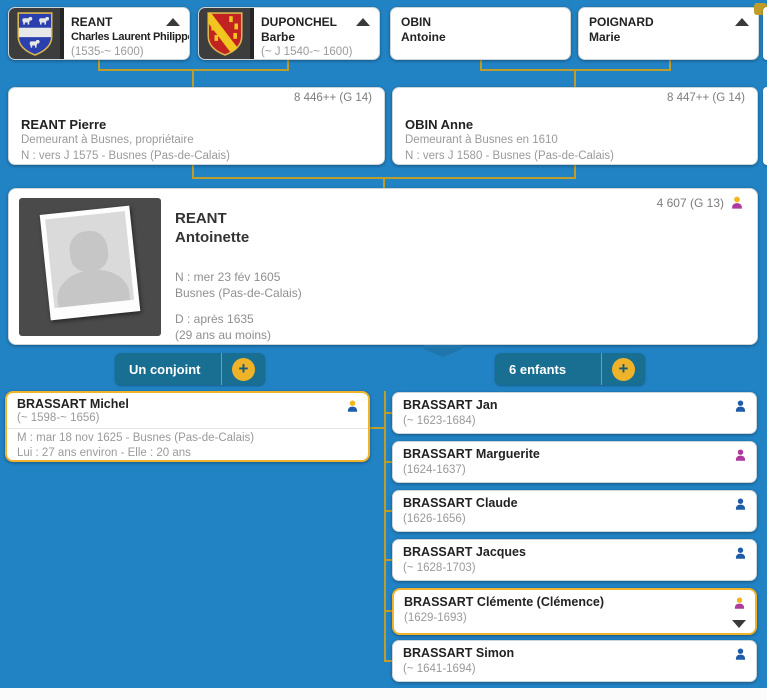  I want to click on child-card-5-selected: BRASSART Clémente (Clémence) (1629-1693), so click(574, 611).